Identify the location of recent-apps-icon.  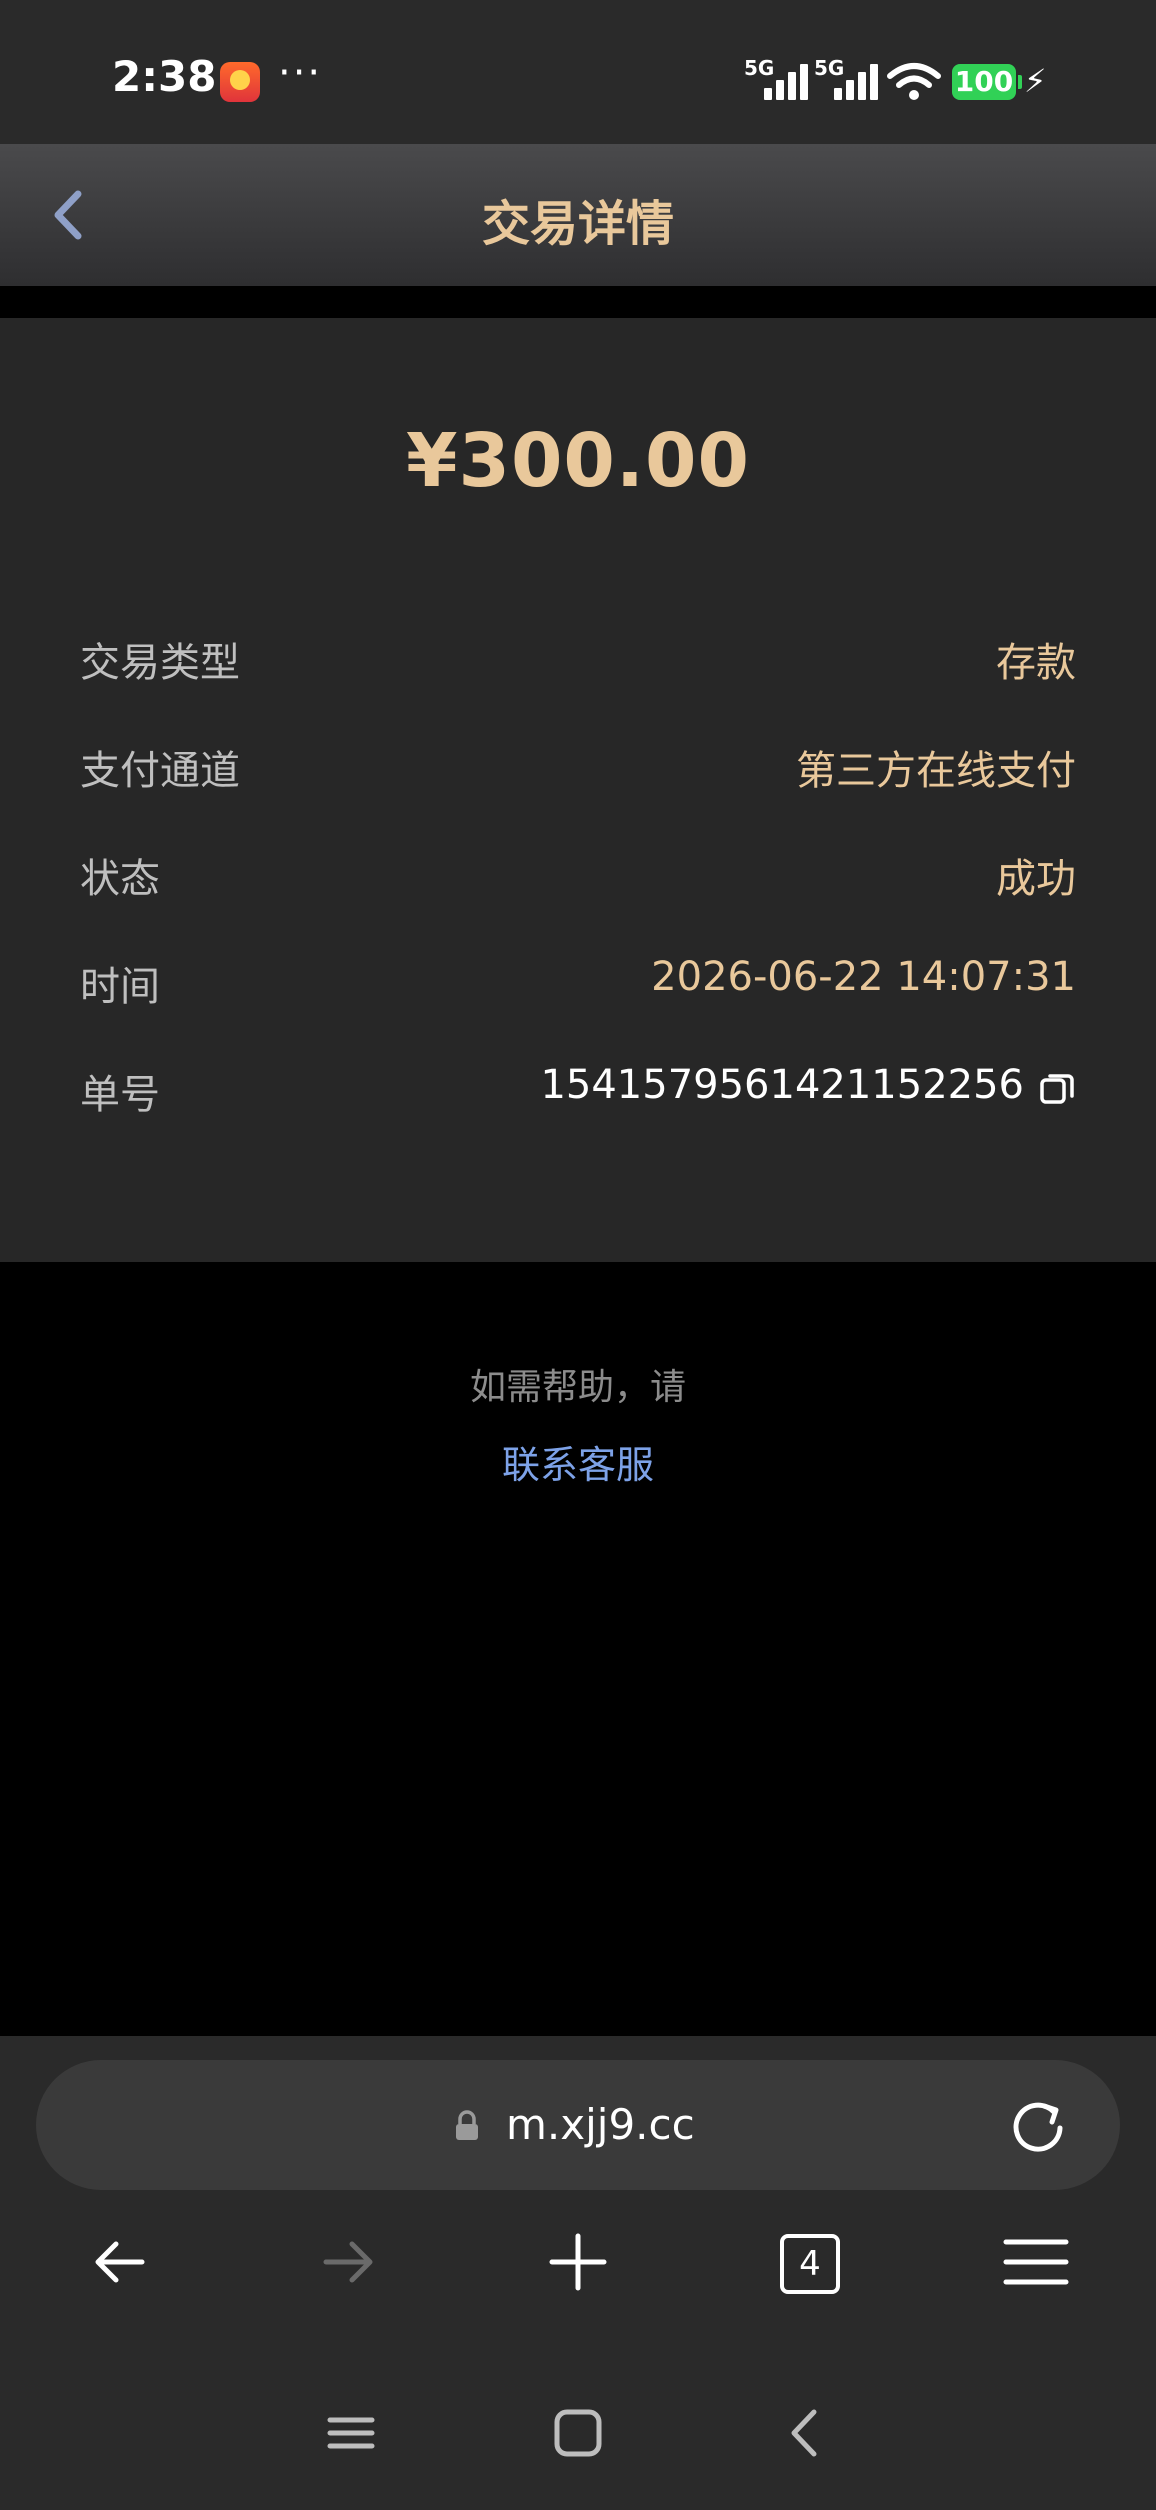
(351, 2433).